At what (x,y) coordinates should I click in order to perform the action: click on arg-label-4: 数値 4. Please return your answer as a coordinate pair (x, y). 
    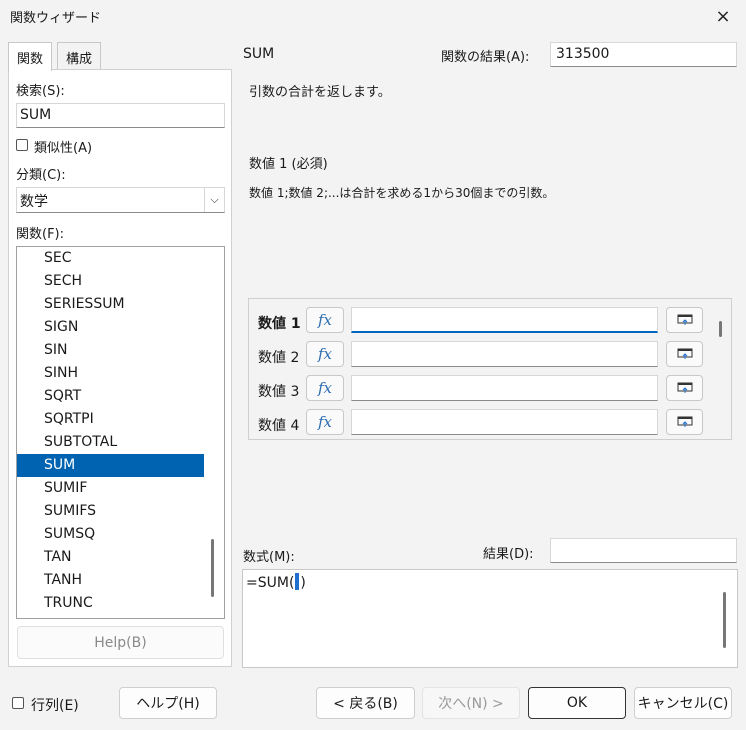
    Looking at the image, I should click on (279, 426).